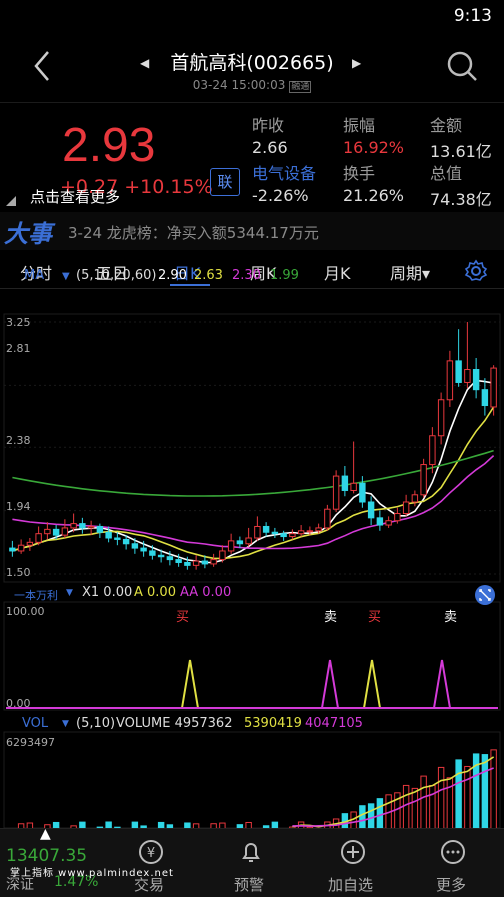  I want to click on alert-button: 预警, so click(249, 884).